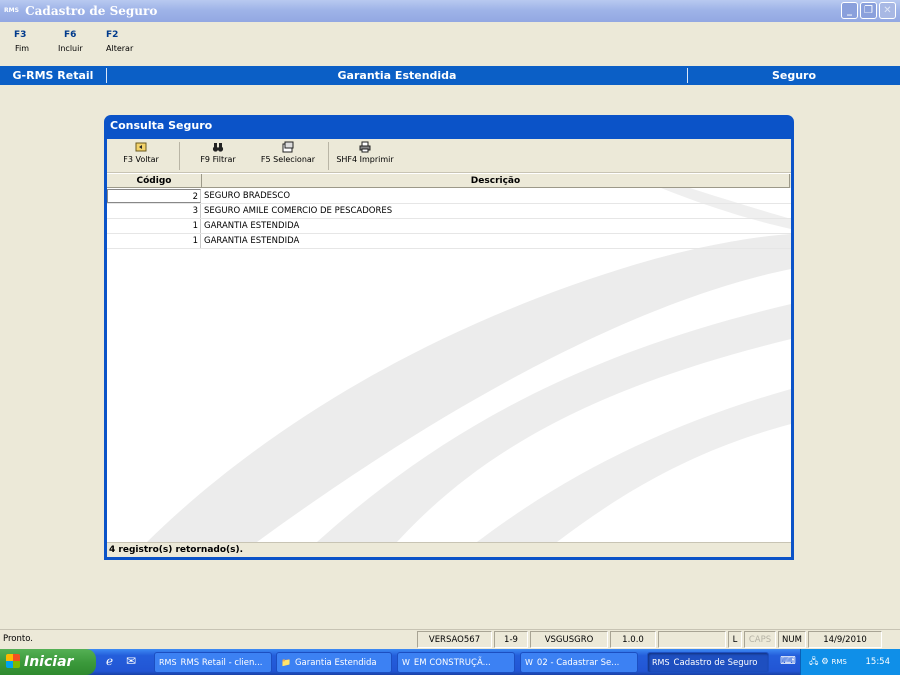 This screenshot has height=675, width=900. I want to click on status-panel-num: NUM, so click(792, 639).